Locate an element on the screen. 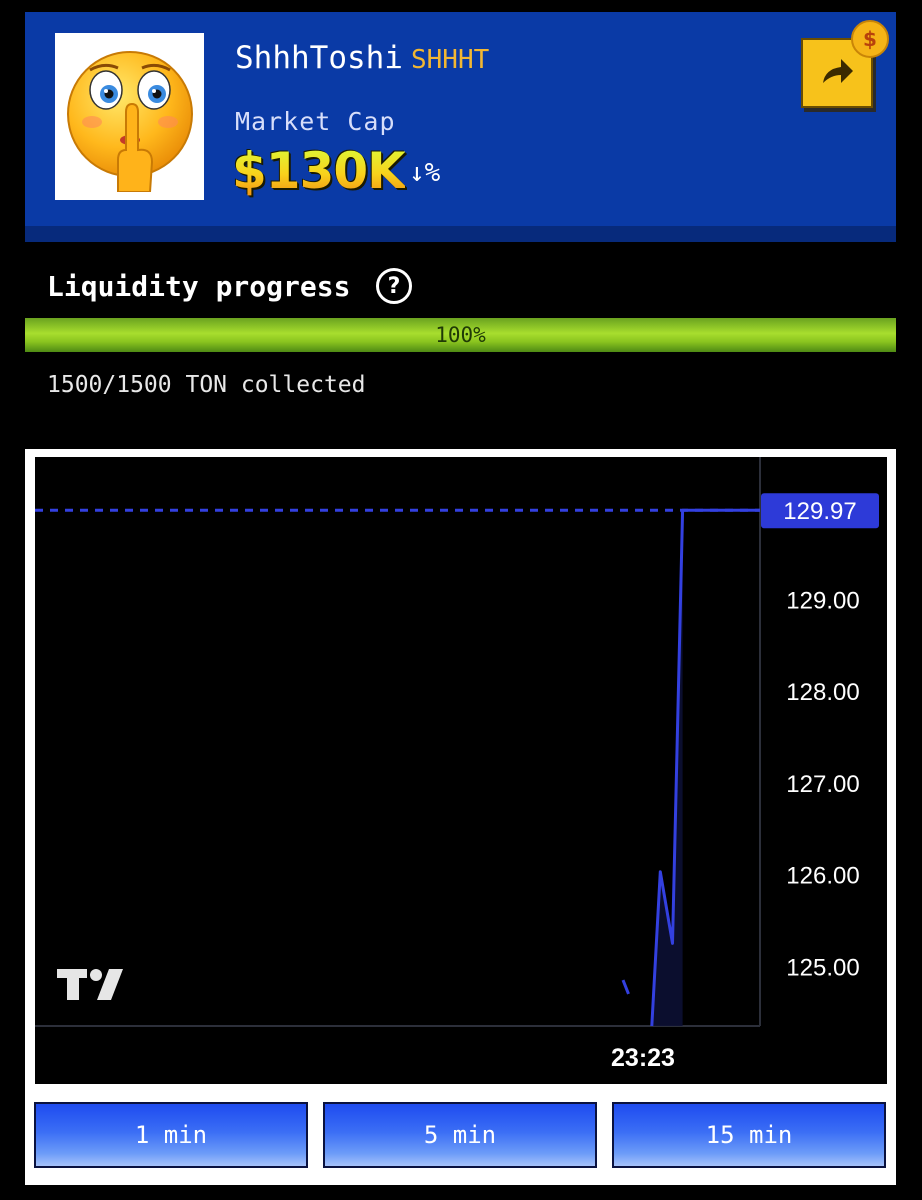 Image resolution: width=922 pixels, height=1200 pixels. shushing-face-icon is located at coordinates (129, 121).